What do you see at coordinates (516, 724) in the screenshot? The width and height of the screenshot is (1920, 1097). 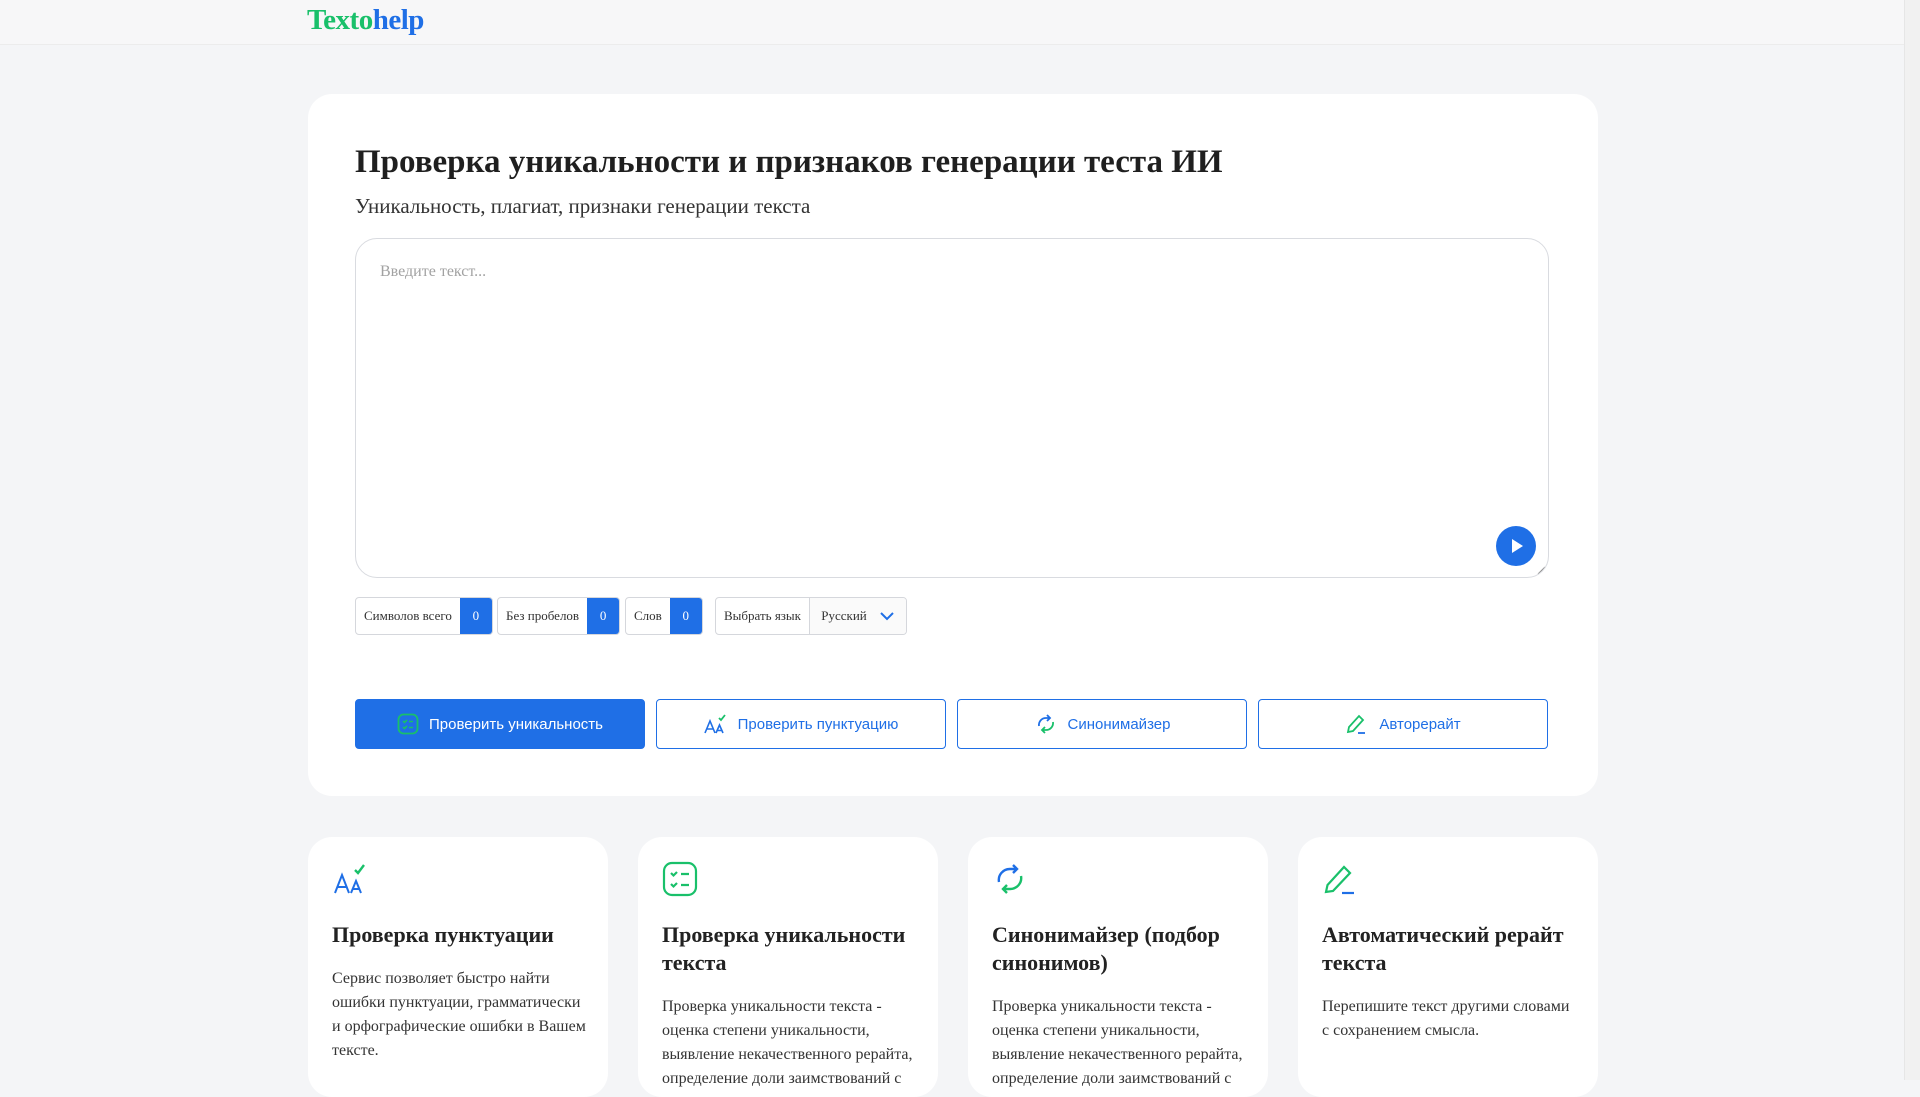 I see `button-label: Проверить уникальность` at bounding box center [516, 724].